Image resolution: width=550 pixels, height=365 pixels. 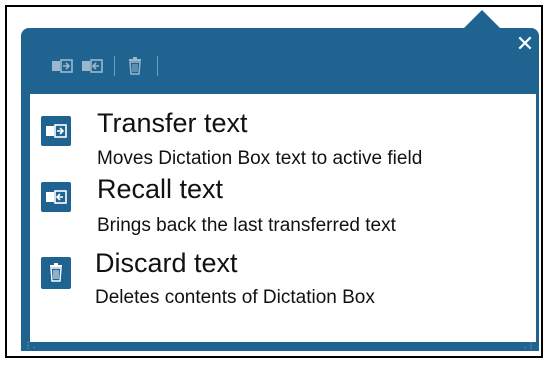 I want to click on item-title: Recall text, so click(x=160, y=189).